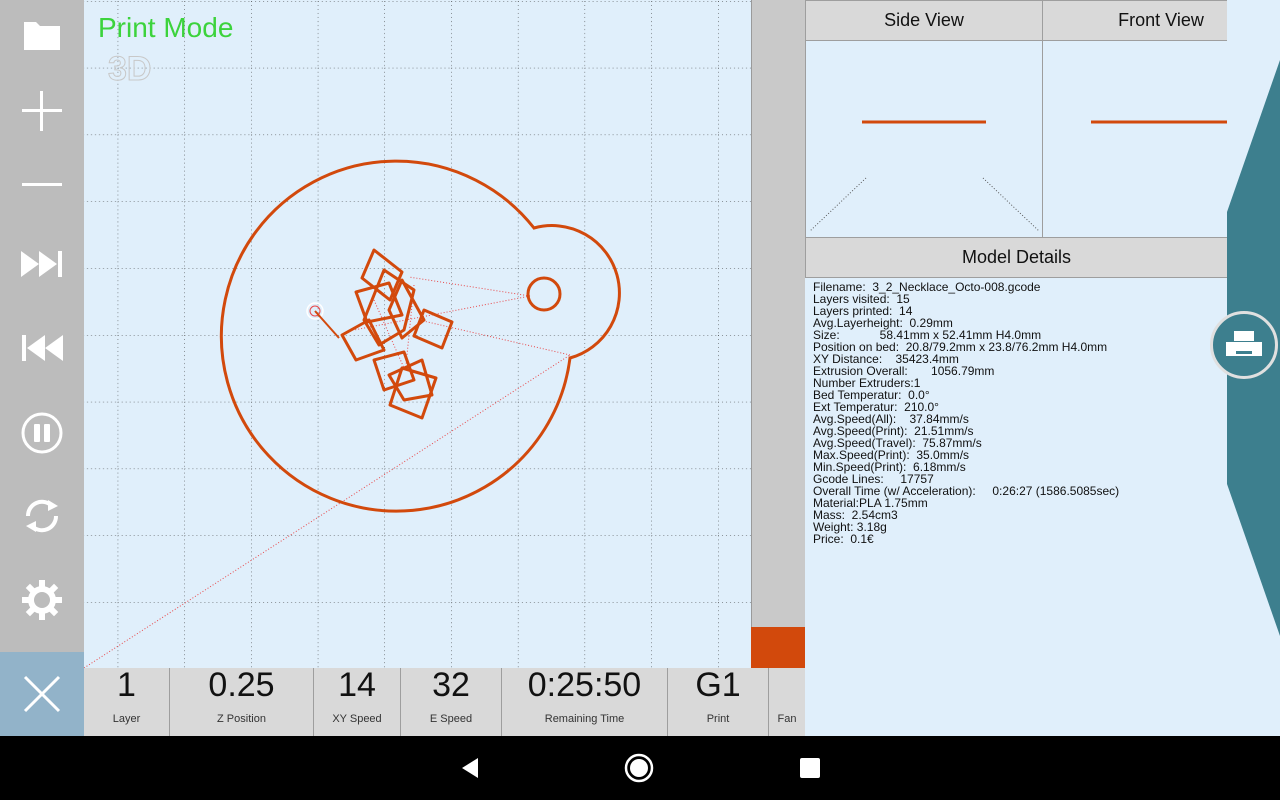 The height and width of the screenshot is (800, 1280). What do you see at coordinates (451, 685) in the screenshot?
I see `stat-value: 32` at bounding box center [451, 685].